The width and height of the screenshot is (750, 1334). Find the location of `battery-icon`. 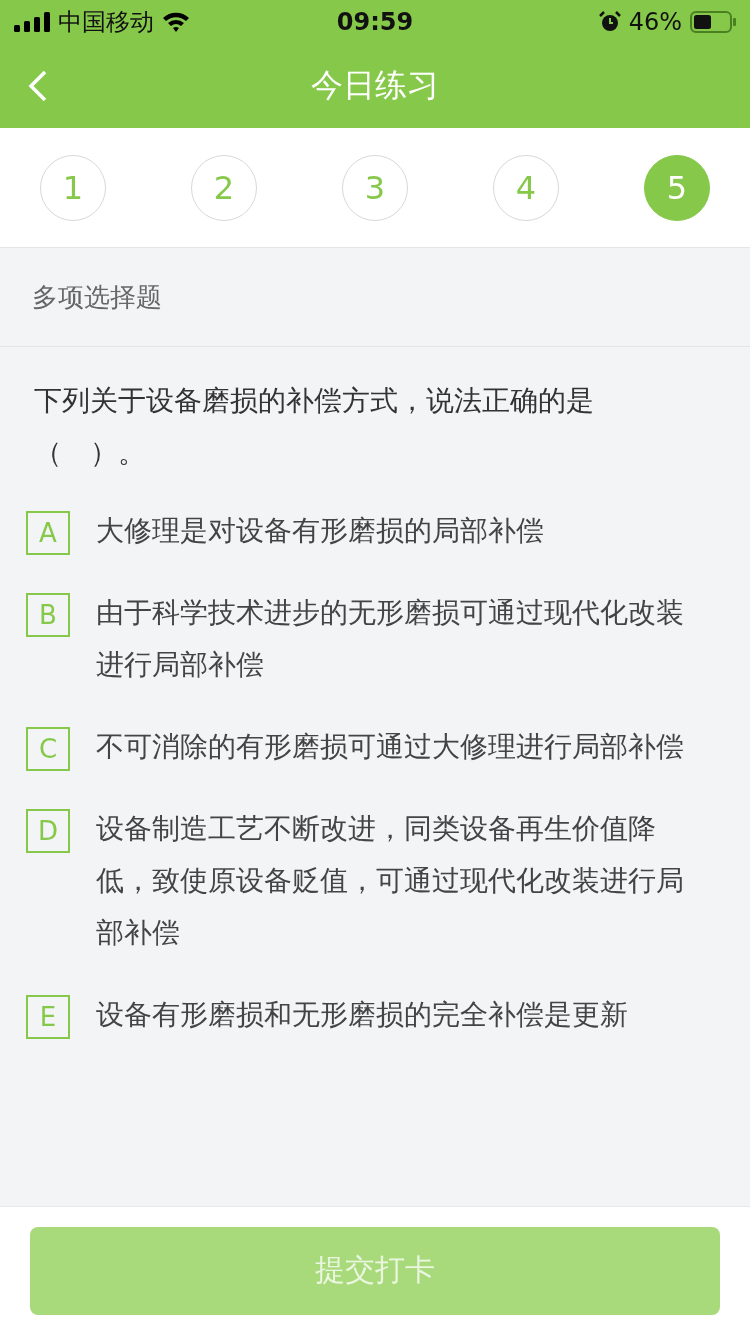

battery-icon is located at coordinates (713, 22).